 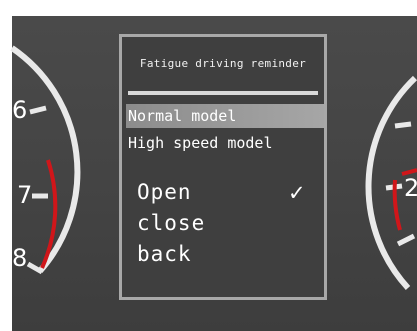 I want to click on mode-normal-label: Normal model, so click(x=182, y=116).